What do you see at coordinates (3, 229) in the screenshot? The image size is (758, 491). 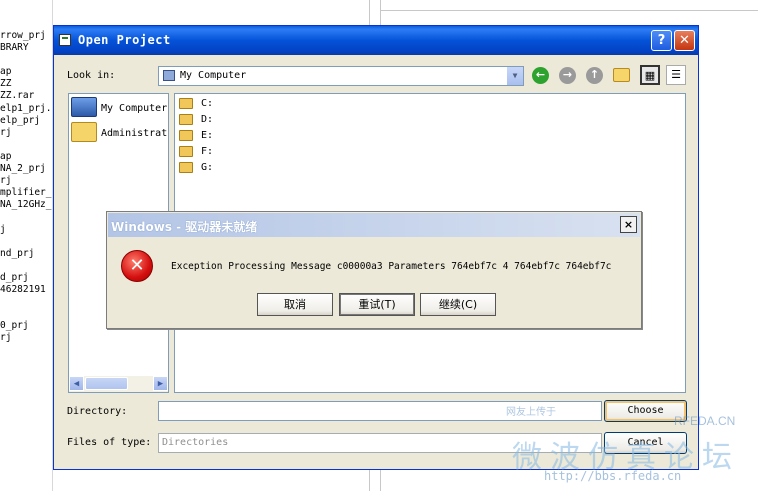 I see `background-list-item: j` at bounding box center [3, 229].